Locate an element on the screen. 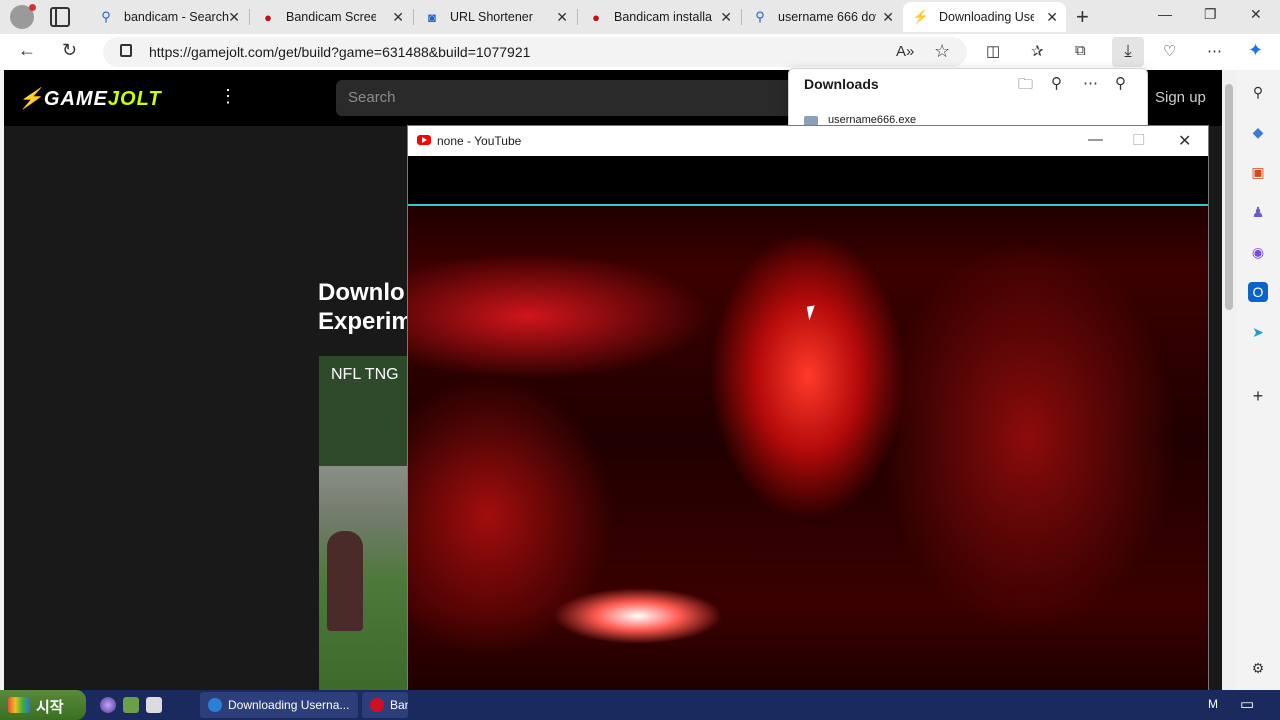  download-icon: ⤓ is located at coordinates (1128, 50).